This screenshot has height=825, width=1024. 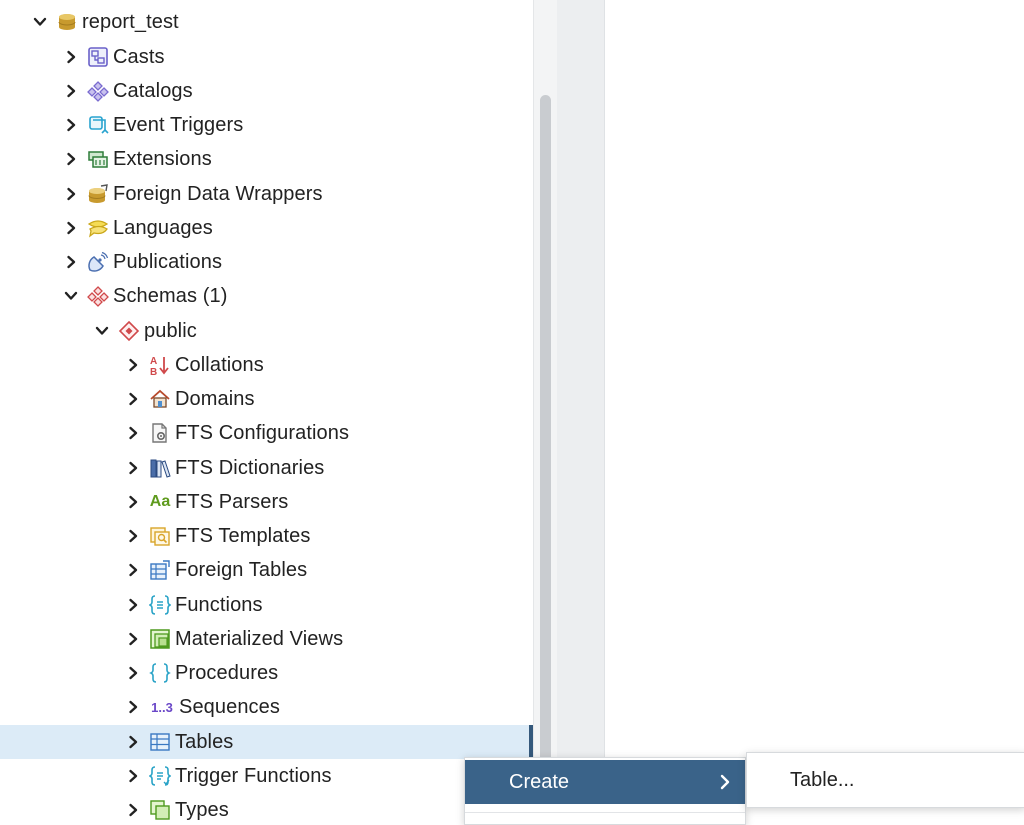 I want to click on tree-node-foreign-tables: Foreign Tables, so click(x=266, y=570).